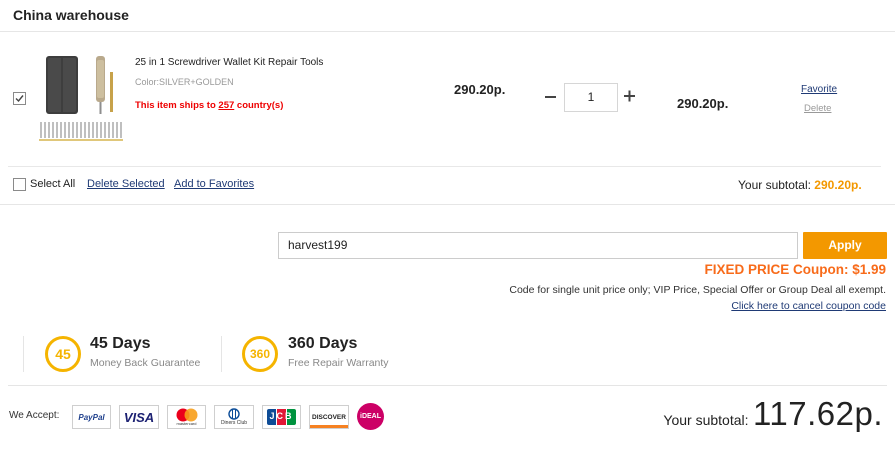 The image size is (895, 450). I want to click on product-color: Color:SILVER+GOLDEN, so click(184, 82).